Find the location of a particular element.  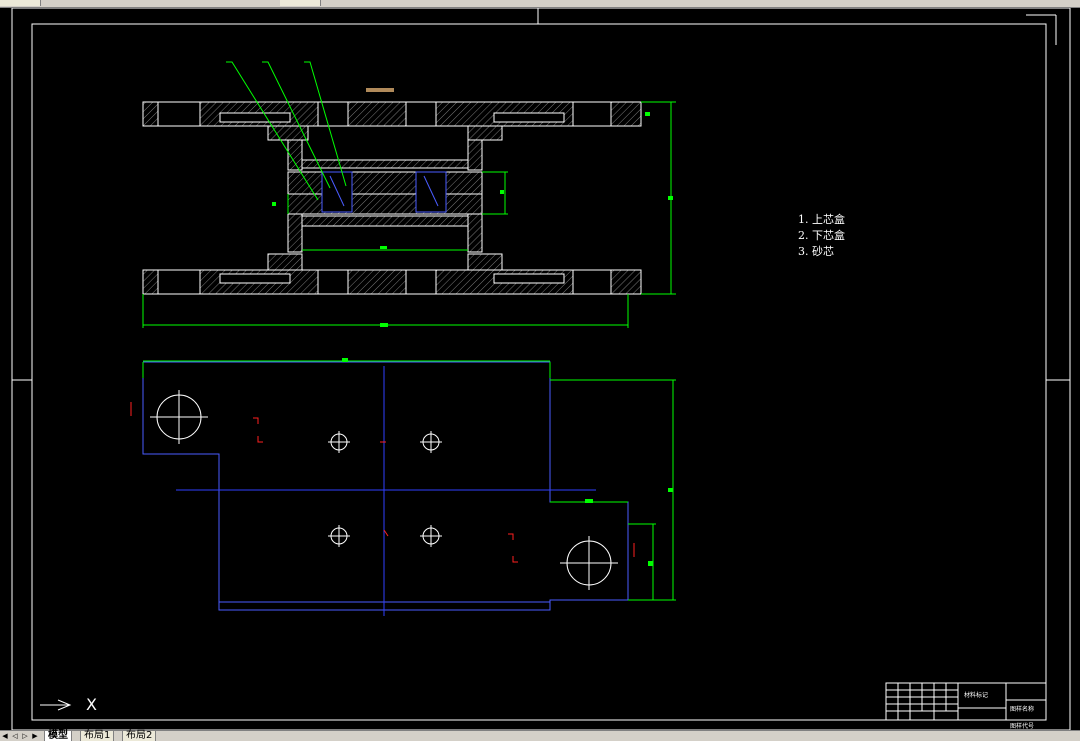

window-top-bar is located at coordinates (540, 4).